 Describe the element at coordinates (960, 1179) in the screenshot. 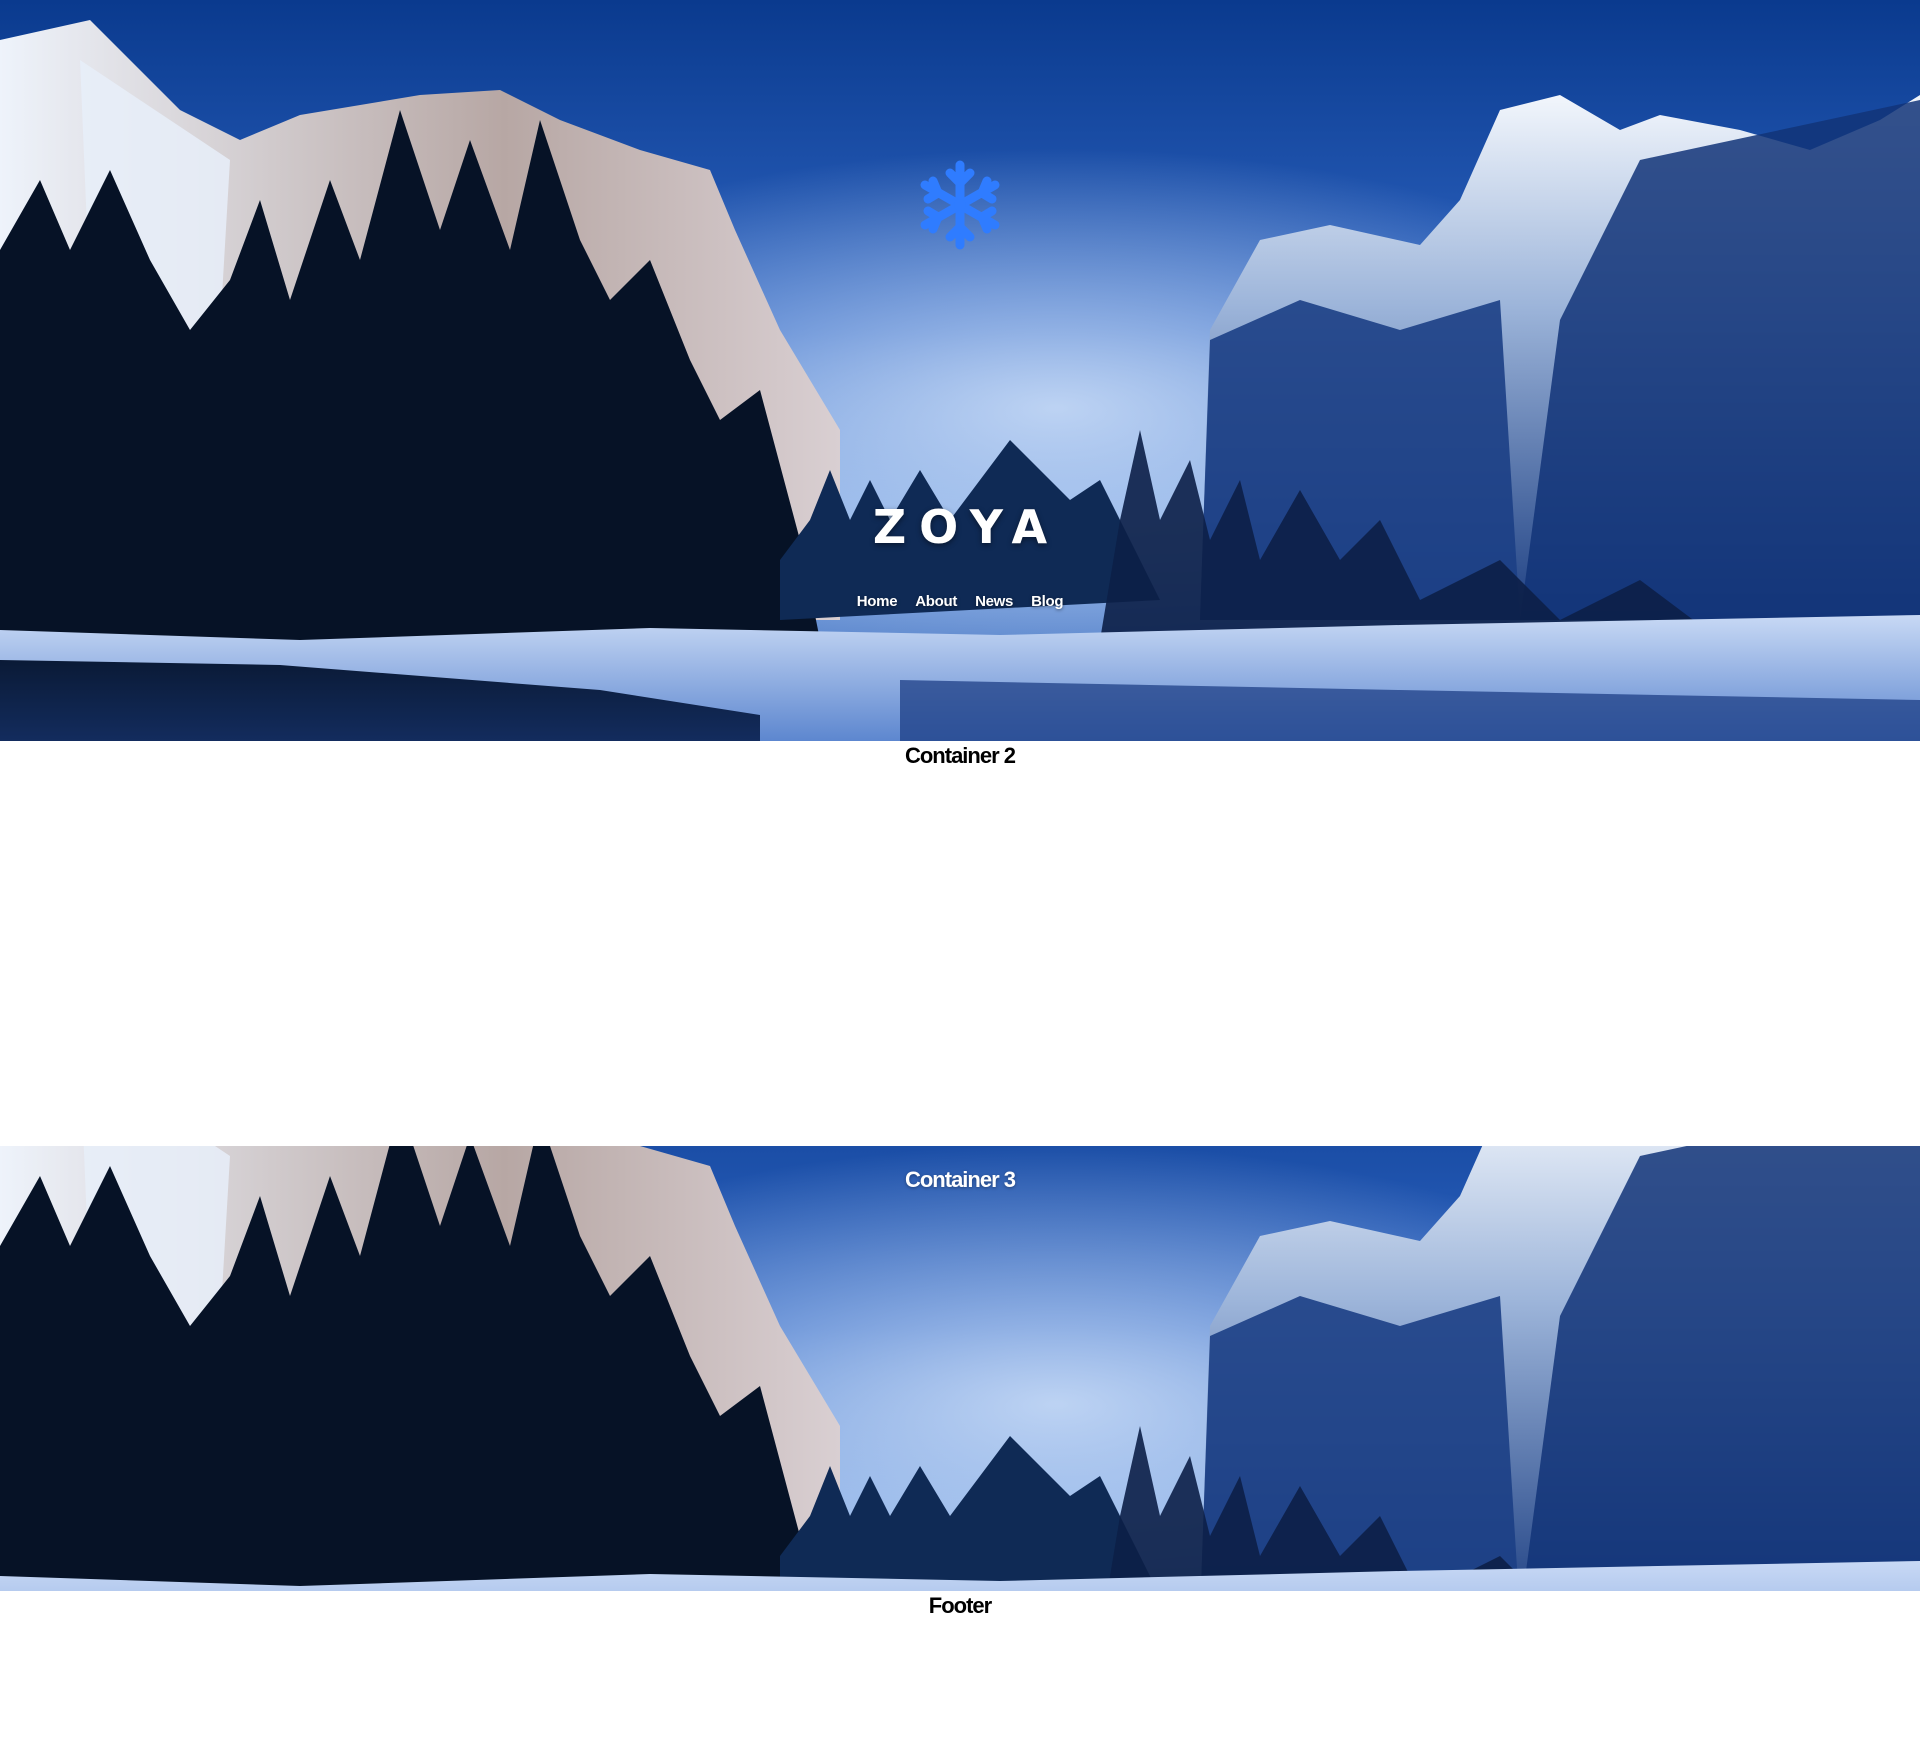

I see `container-3-title: Container 3` at that location.